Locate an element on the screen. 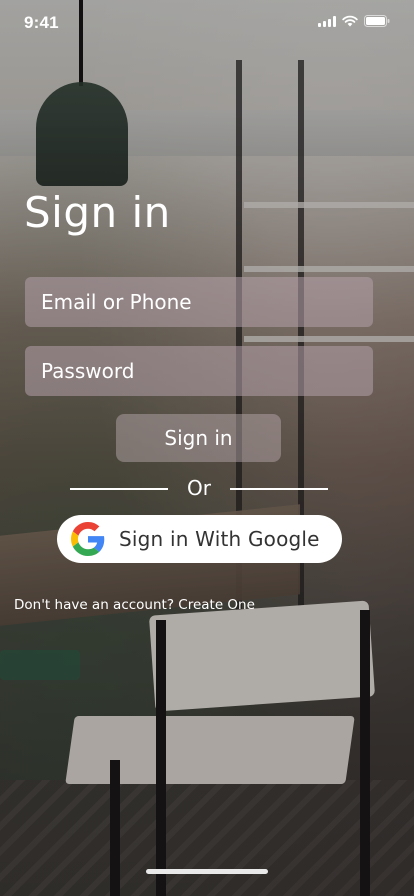 The width and height of the screenshot is (414, 896). wifi-icon is located at coordinates (350, 21).